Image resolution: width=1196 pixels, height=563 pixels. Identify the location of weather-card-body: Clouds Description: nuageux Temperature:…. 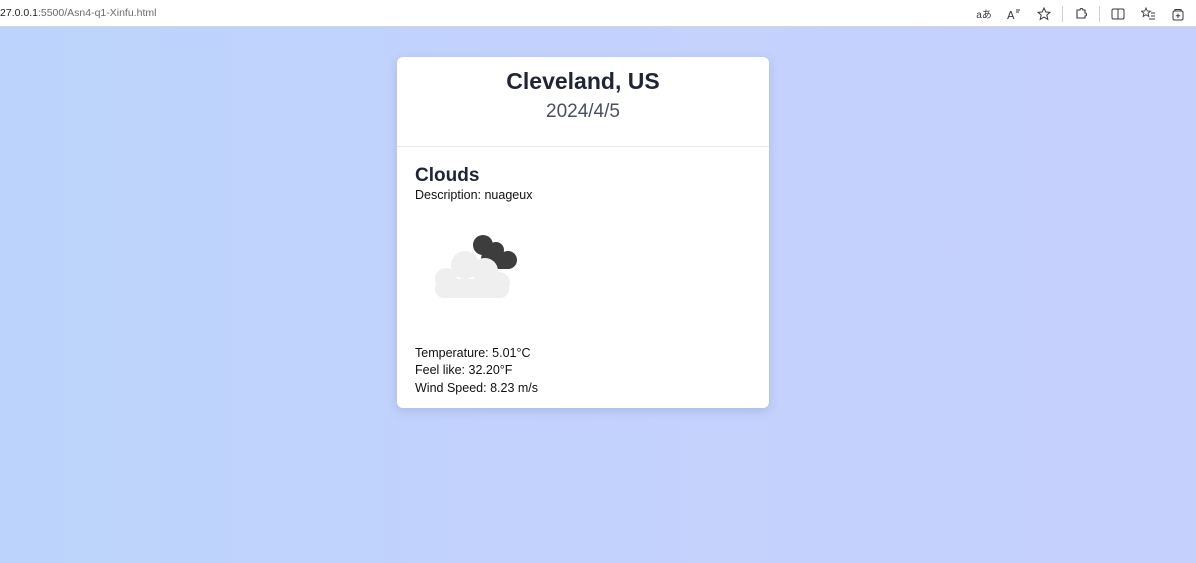
(583, 272).